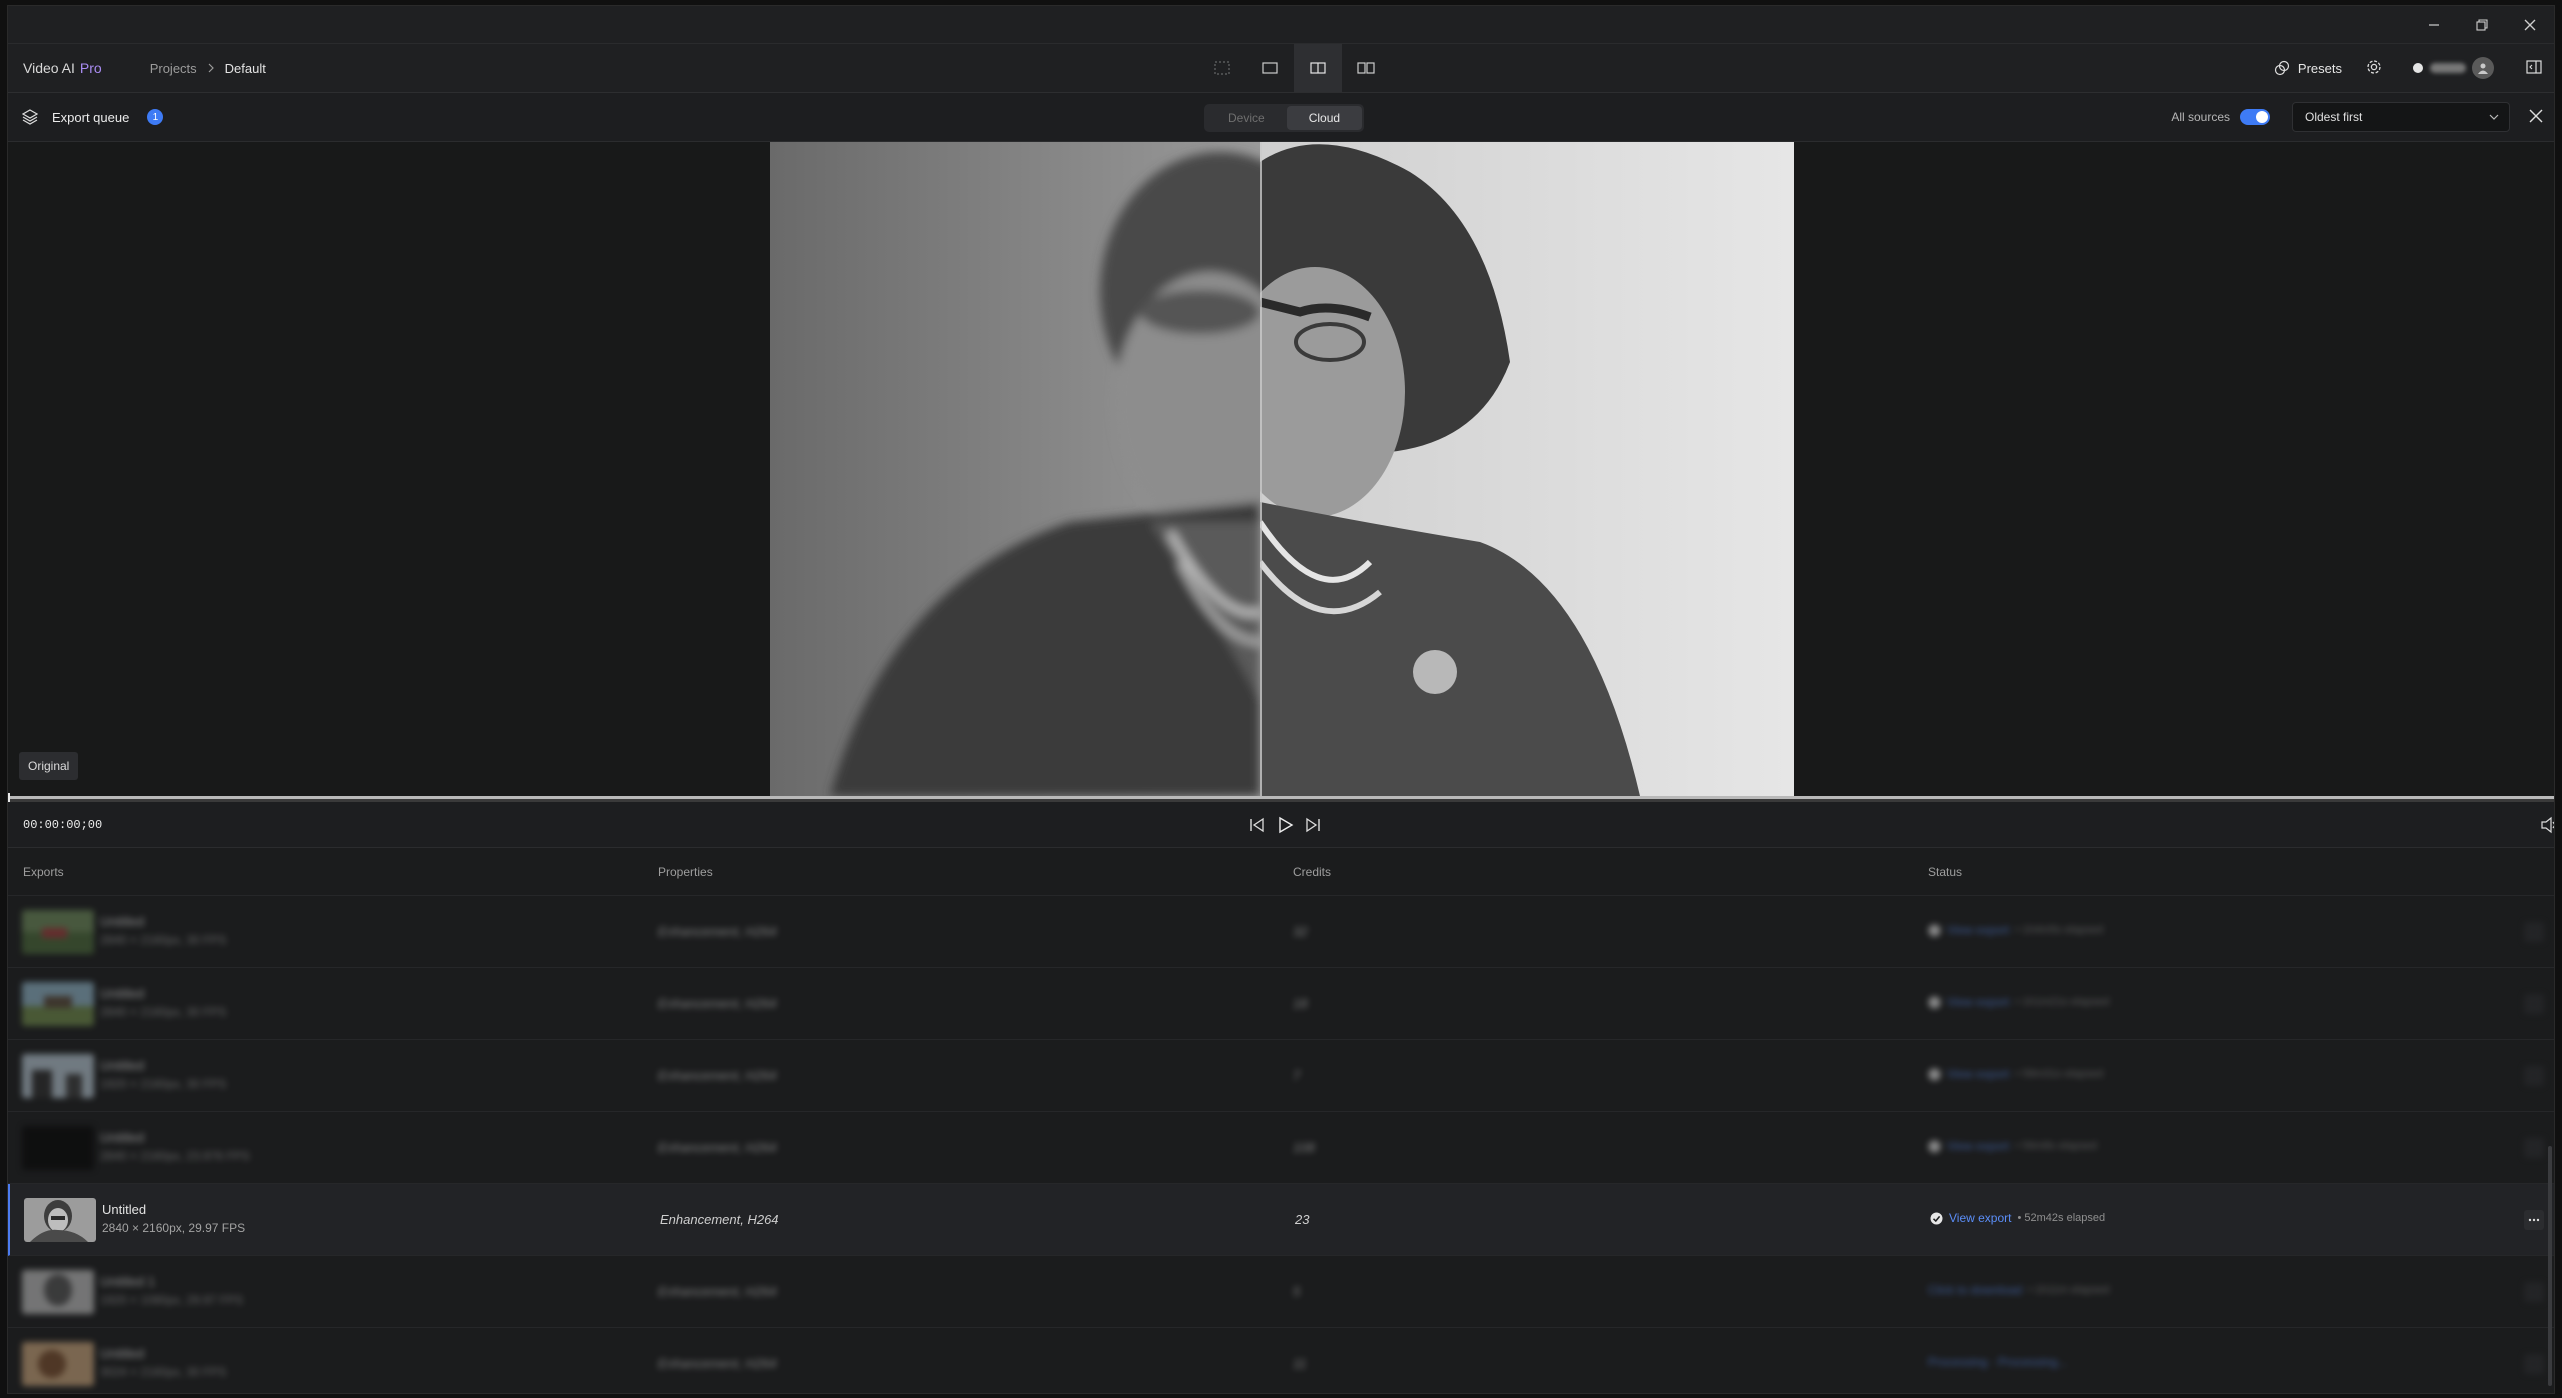  I want to click on column-properties: Properties, so click(685, 871).